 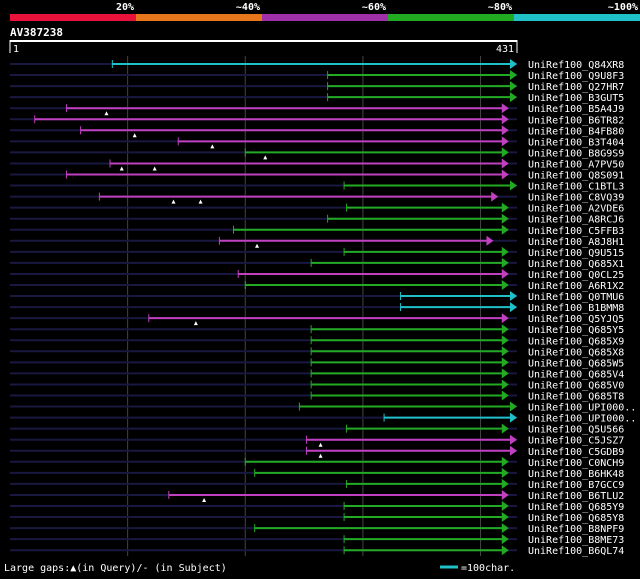 I want to click on hit-label: UniRef100_Q685V4, so click(x=576, y=374).